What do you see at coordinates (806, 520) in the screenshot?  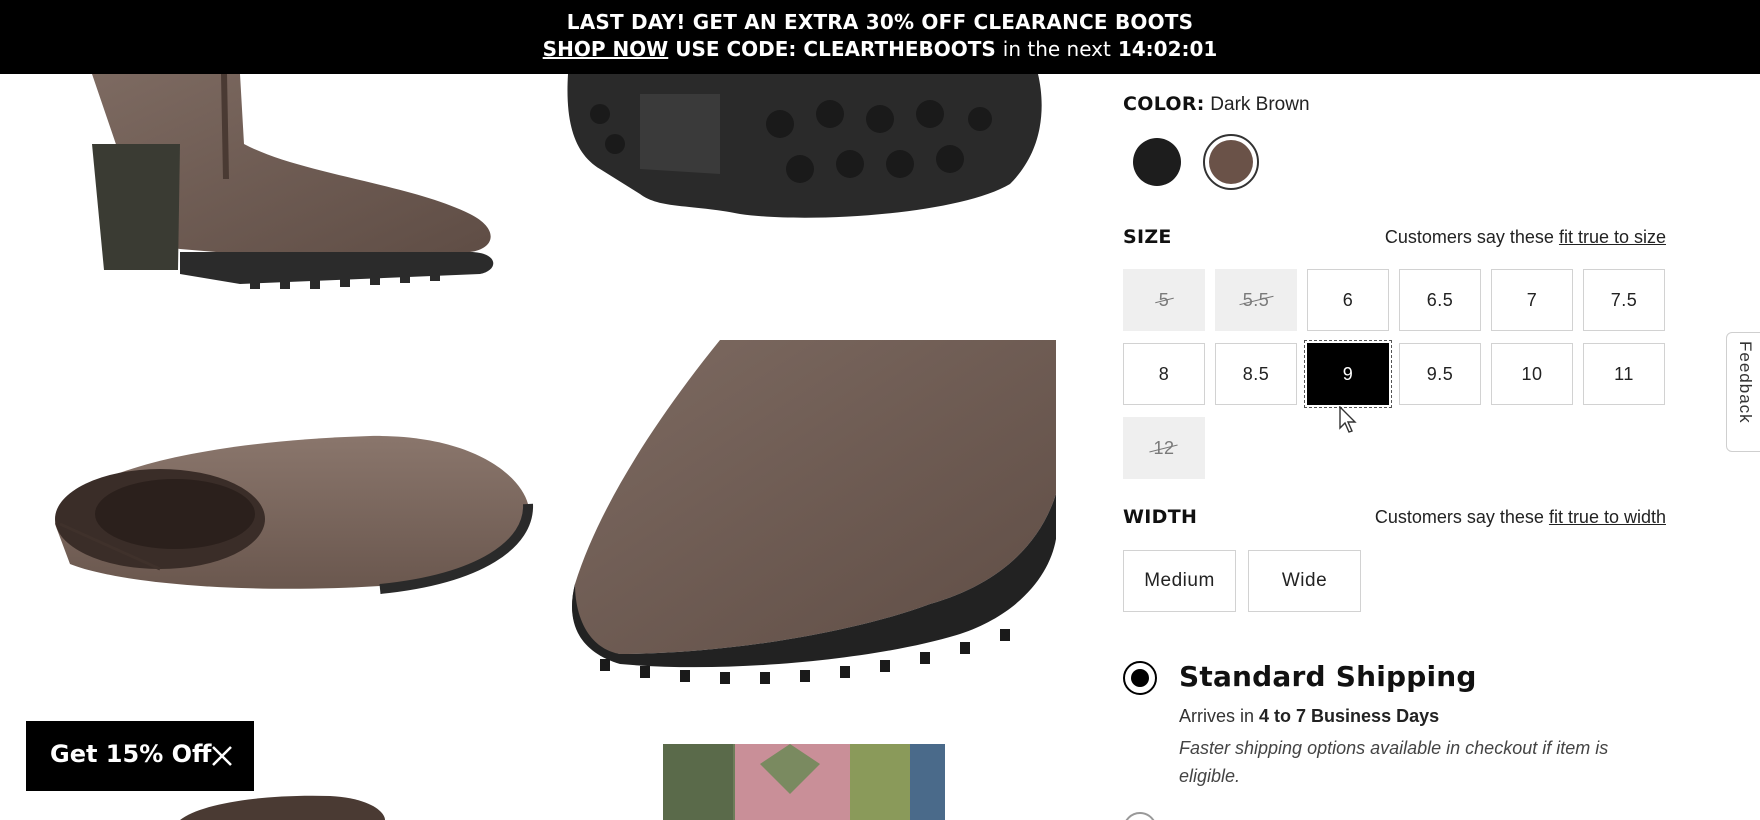 I see `boot-closeup-image` at bounding box center [806, 520].